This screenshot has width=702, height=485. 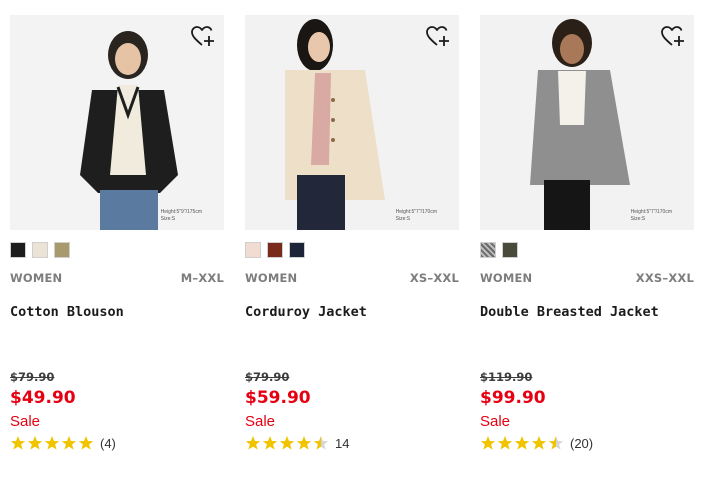 What do you see at coordinates (117, 331) in the screenshot?
I see `product-name: Cotton Blouson` at bounding box center [117, 331].